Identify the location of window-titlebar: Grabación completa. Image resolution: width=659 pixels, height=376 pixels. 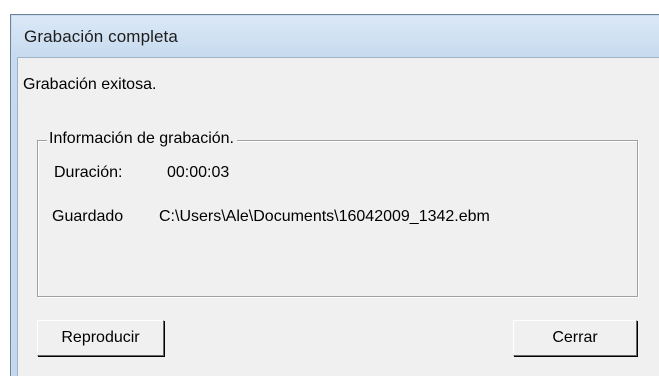
(335, 36).